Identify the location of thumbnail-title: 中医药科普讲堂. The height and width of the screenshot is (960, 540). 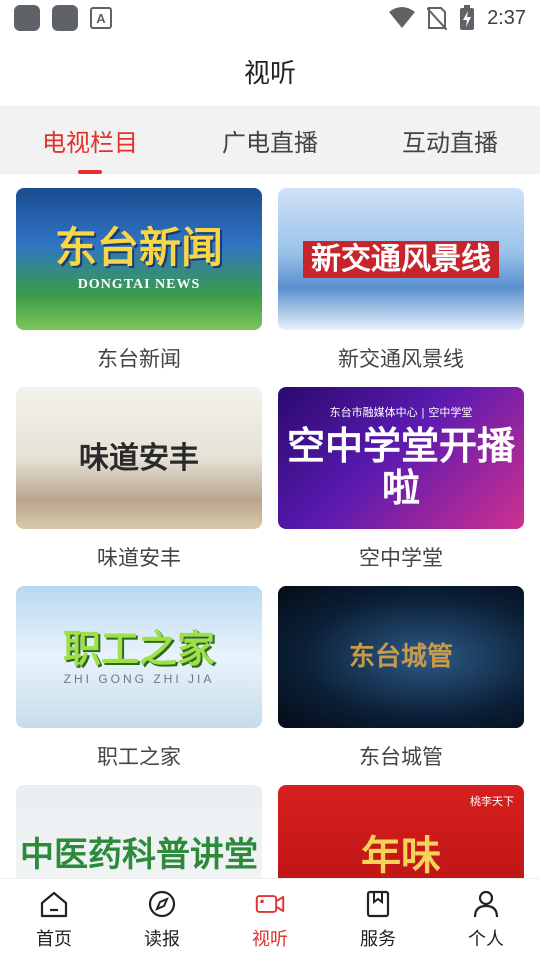
(139, 855).